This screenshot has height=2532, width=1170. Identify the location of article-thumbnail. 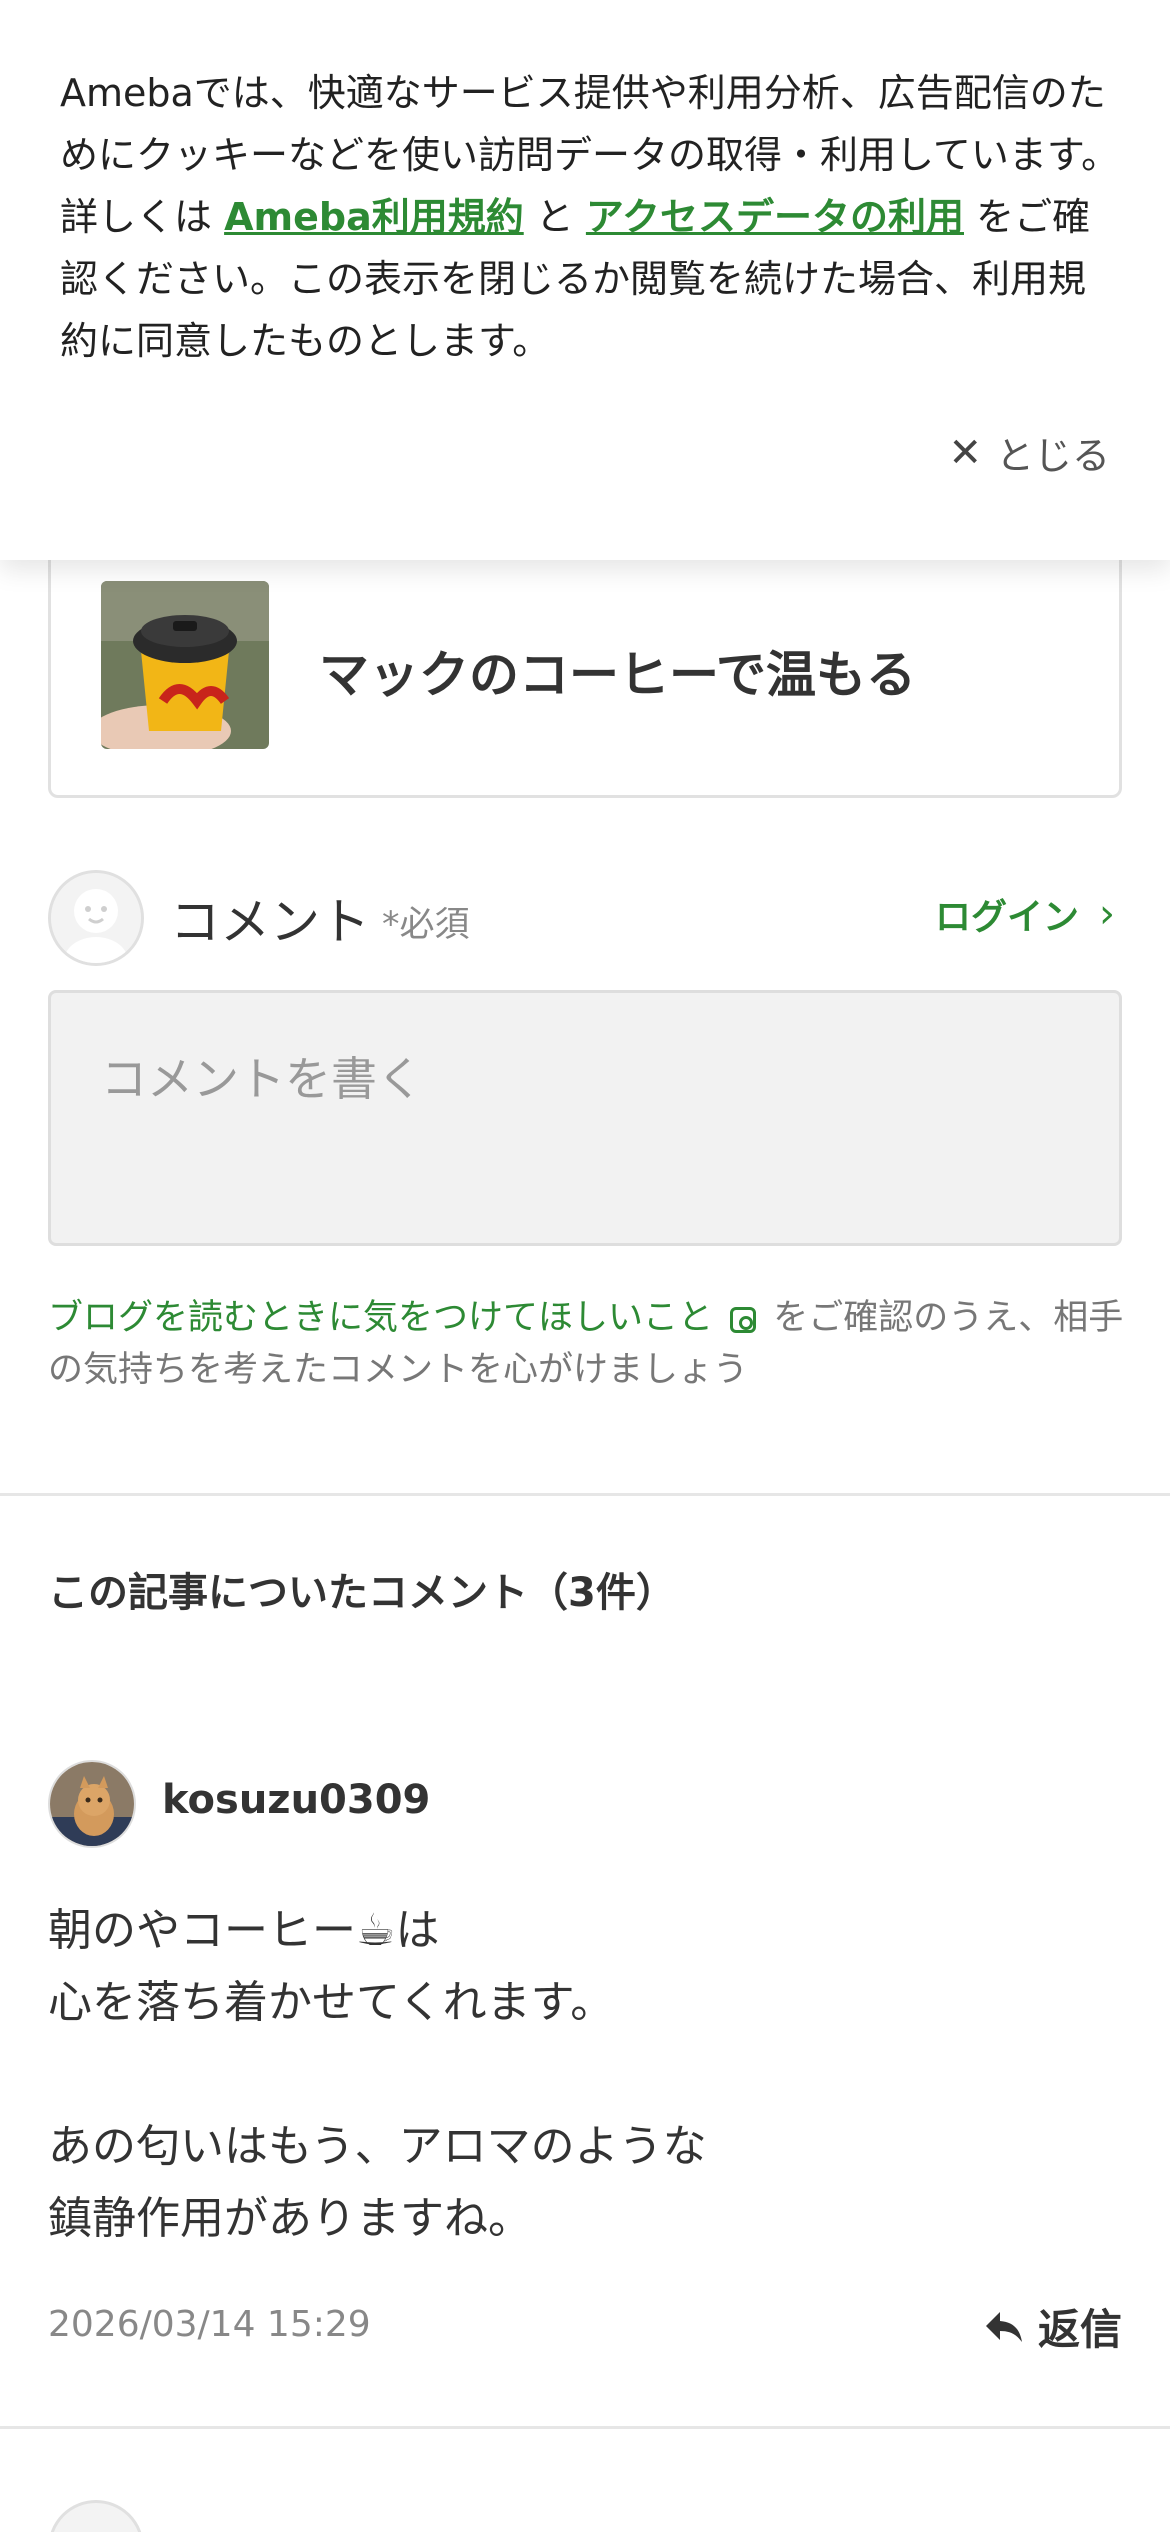
(185, 665).